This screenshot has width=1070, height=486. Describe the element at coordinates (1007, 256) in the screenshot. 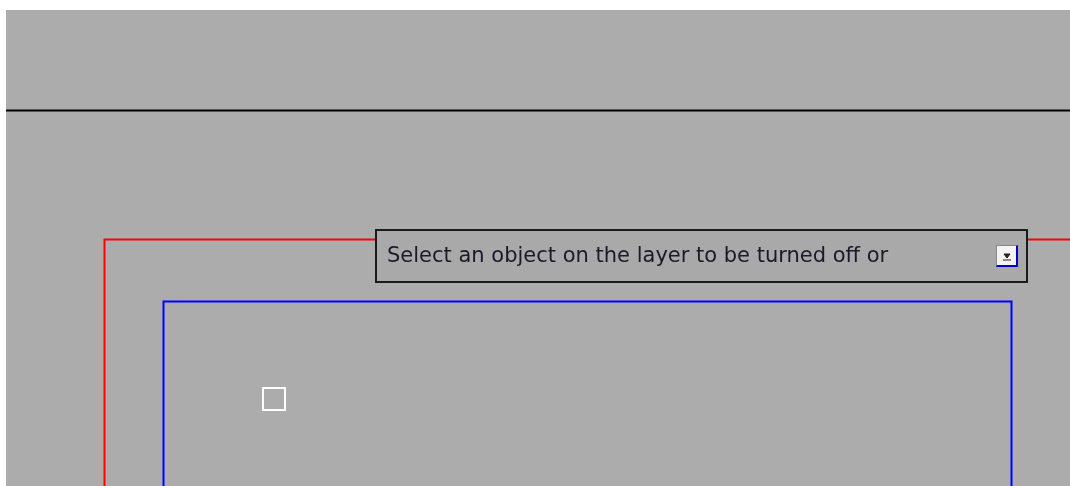

I see `down-arrow-button` at that location.